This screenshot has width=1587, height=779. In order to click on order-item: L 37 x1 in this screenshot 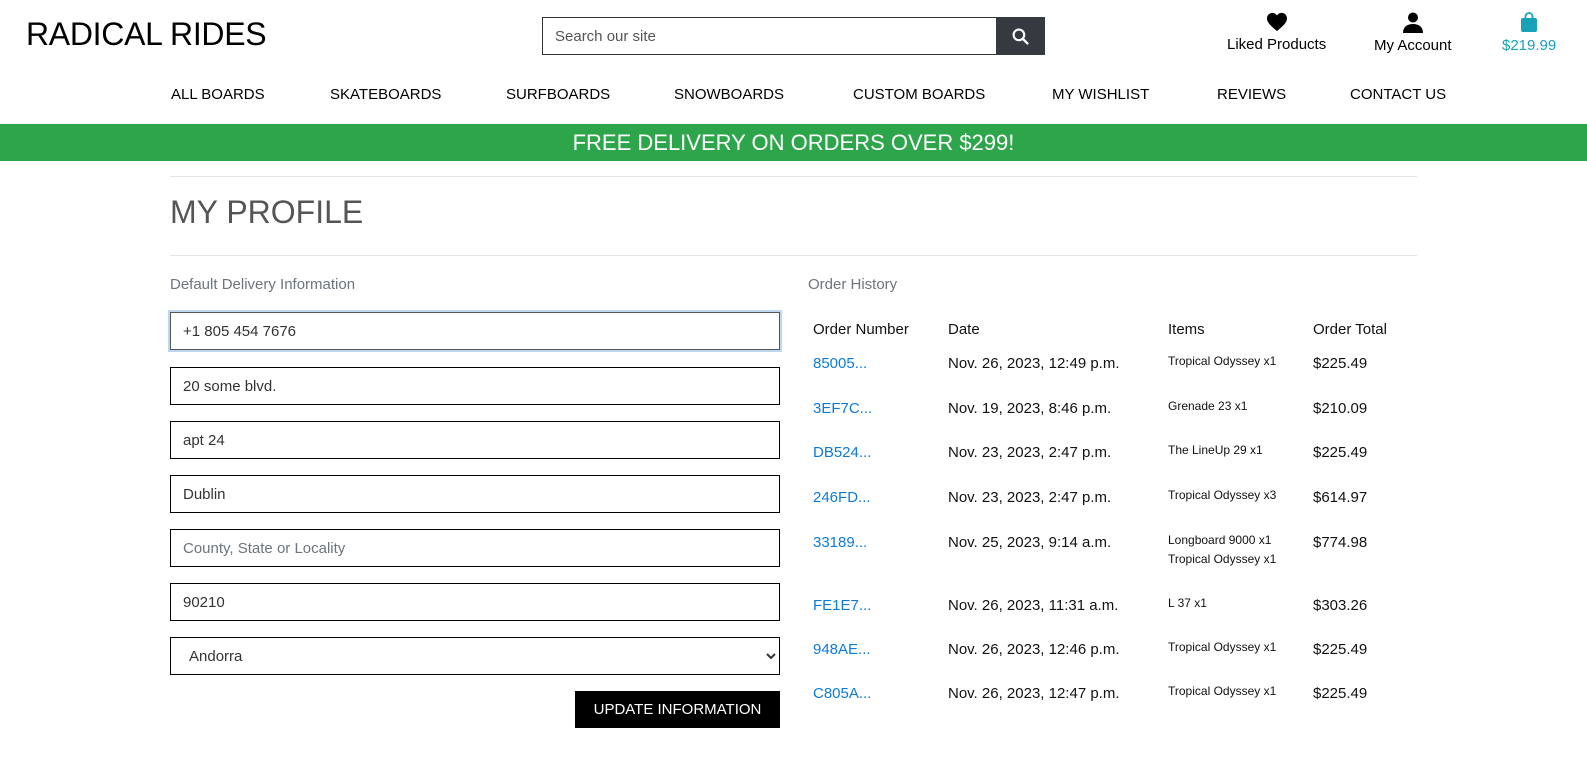, I will do `click(1187, 603)`.